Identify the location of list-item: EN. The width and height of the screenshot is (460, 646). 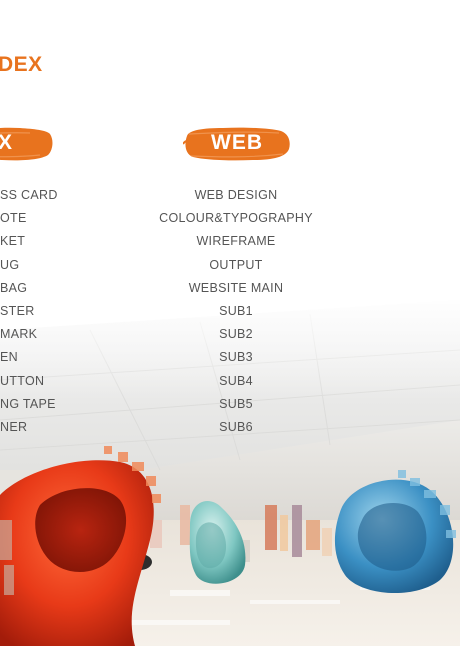
(45, 357).